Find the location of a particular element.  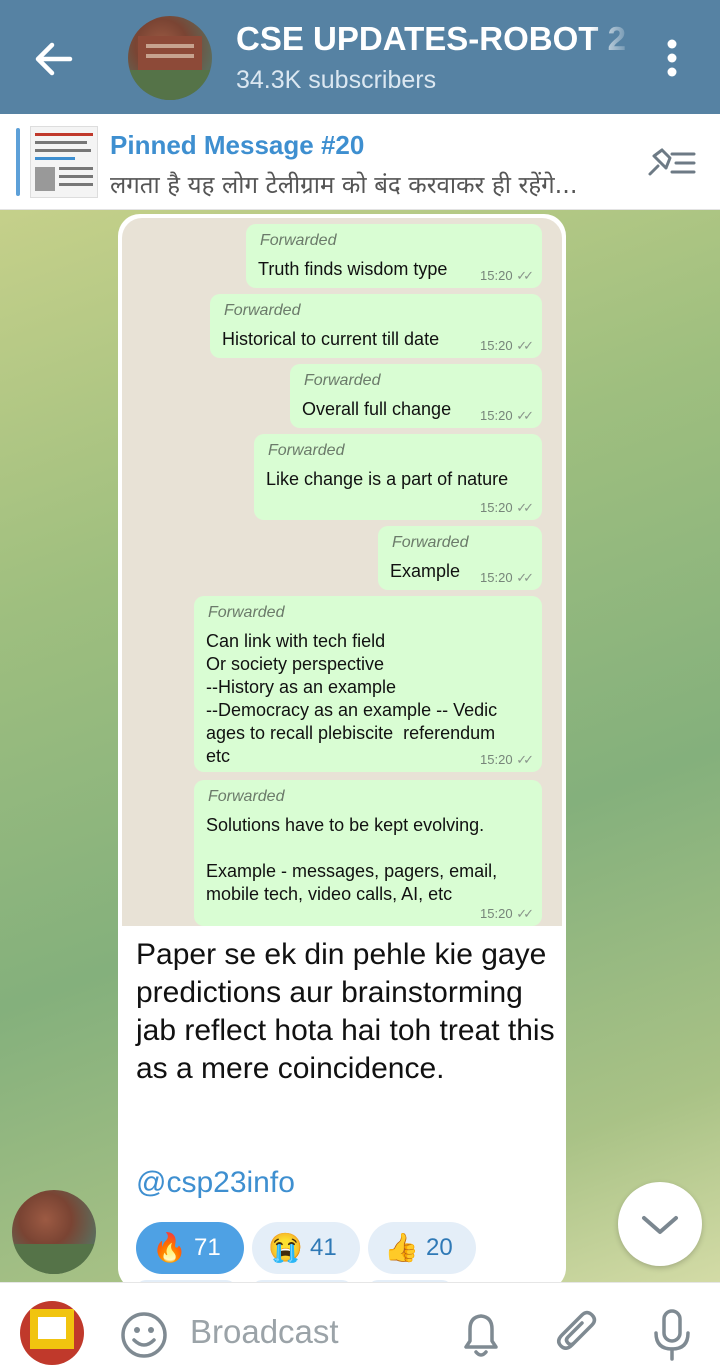

send-as-avatar is located at coordinates (52, 1333).